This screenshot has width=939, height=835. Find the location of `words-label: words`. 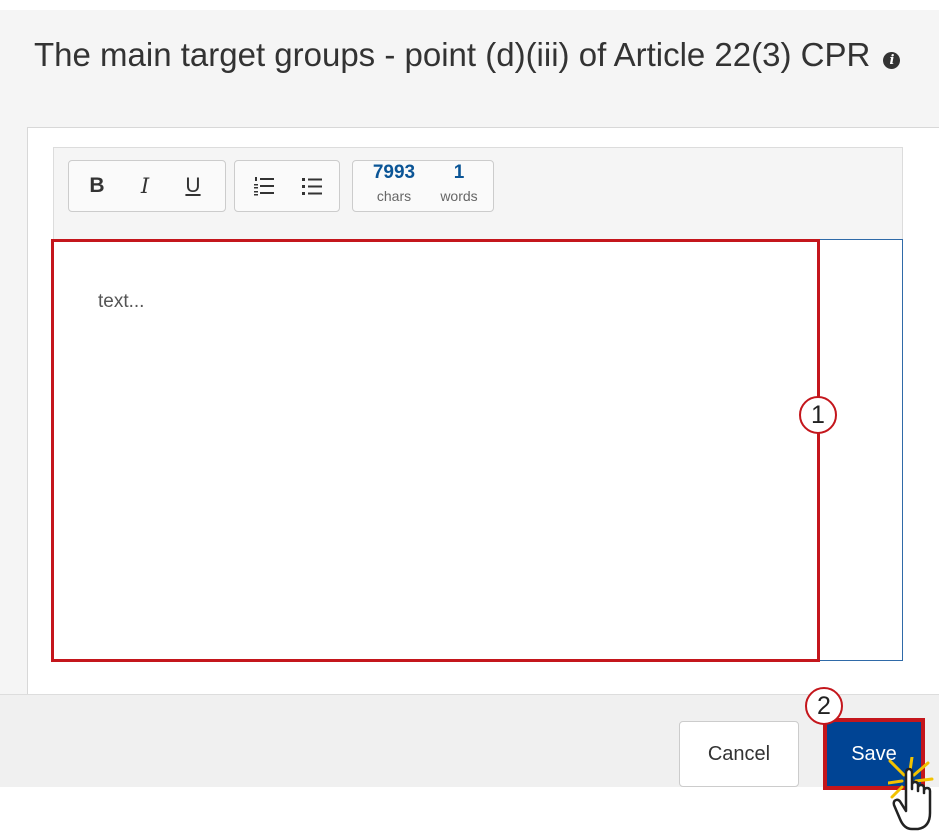

words-label: words is located at coordinates (459, 196).